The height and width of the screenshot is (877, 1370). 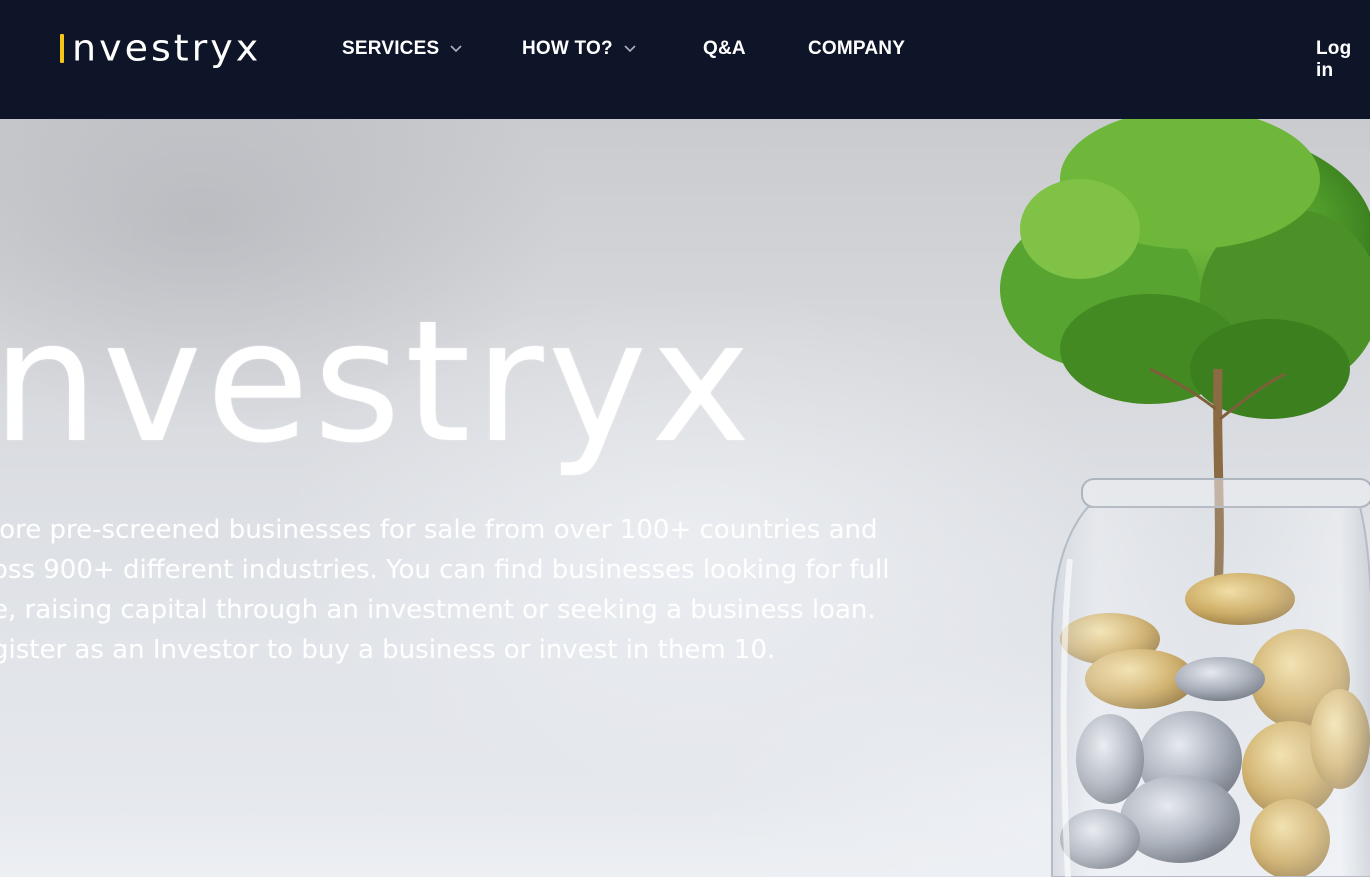 I want to click on nav-how-to: HOW TO?, so click(x=579, y=49).